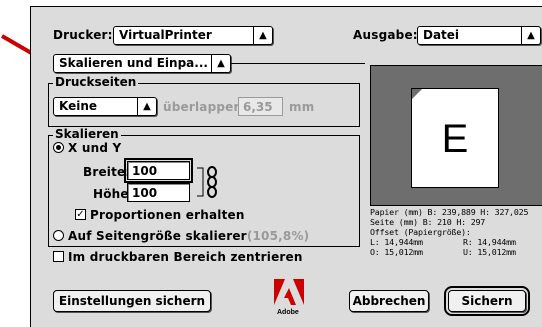 Image resolution: width=542 pixels, height=327 pixels. What do you see at coordinates (157, 236) in the screenshot?
I see `fit-label-text: Auf Seitengröße skalierer` at bounding box center [157, 236].